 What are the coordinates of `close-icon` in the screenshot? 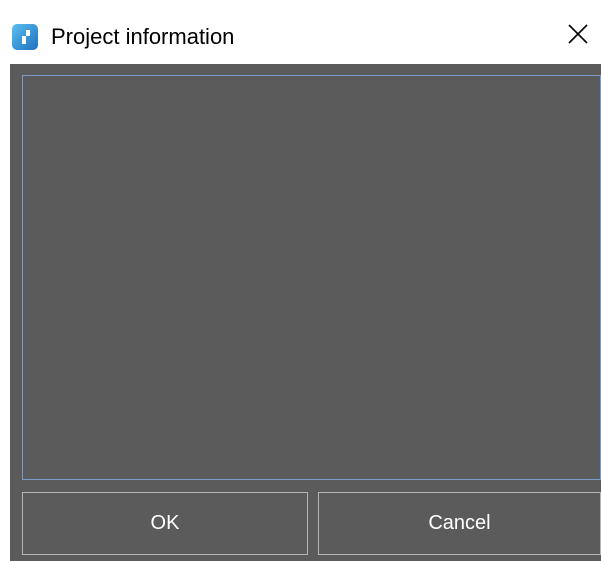 It's located at (578, 36).